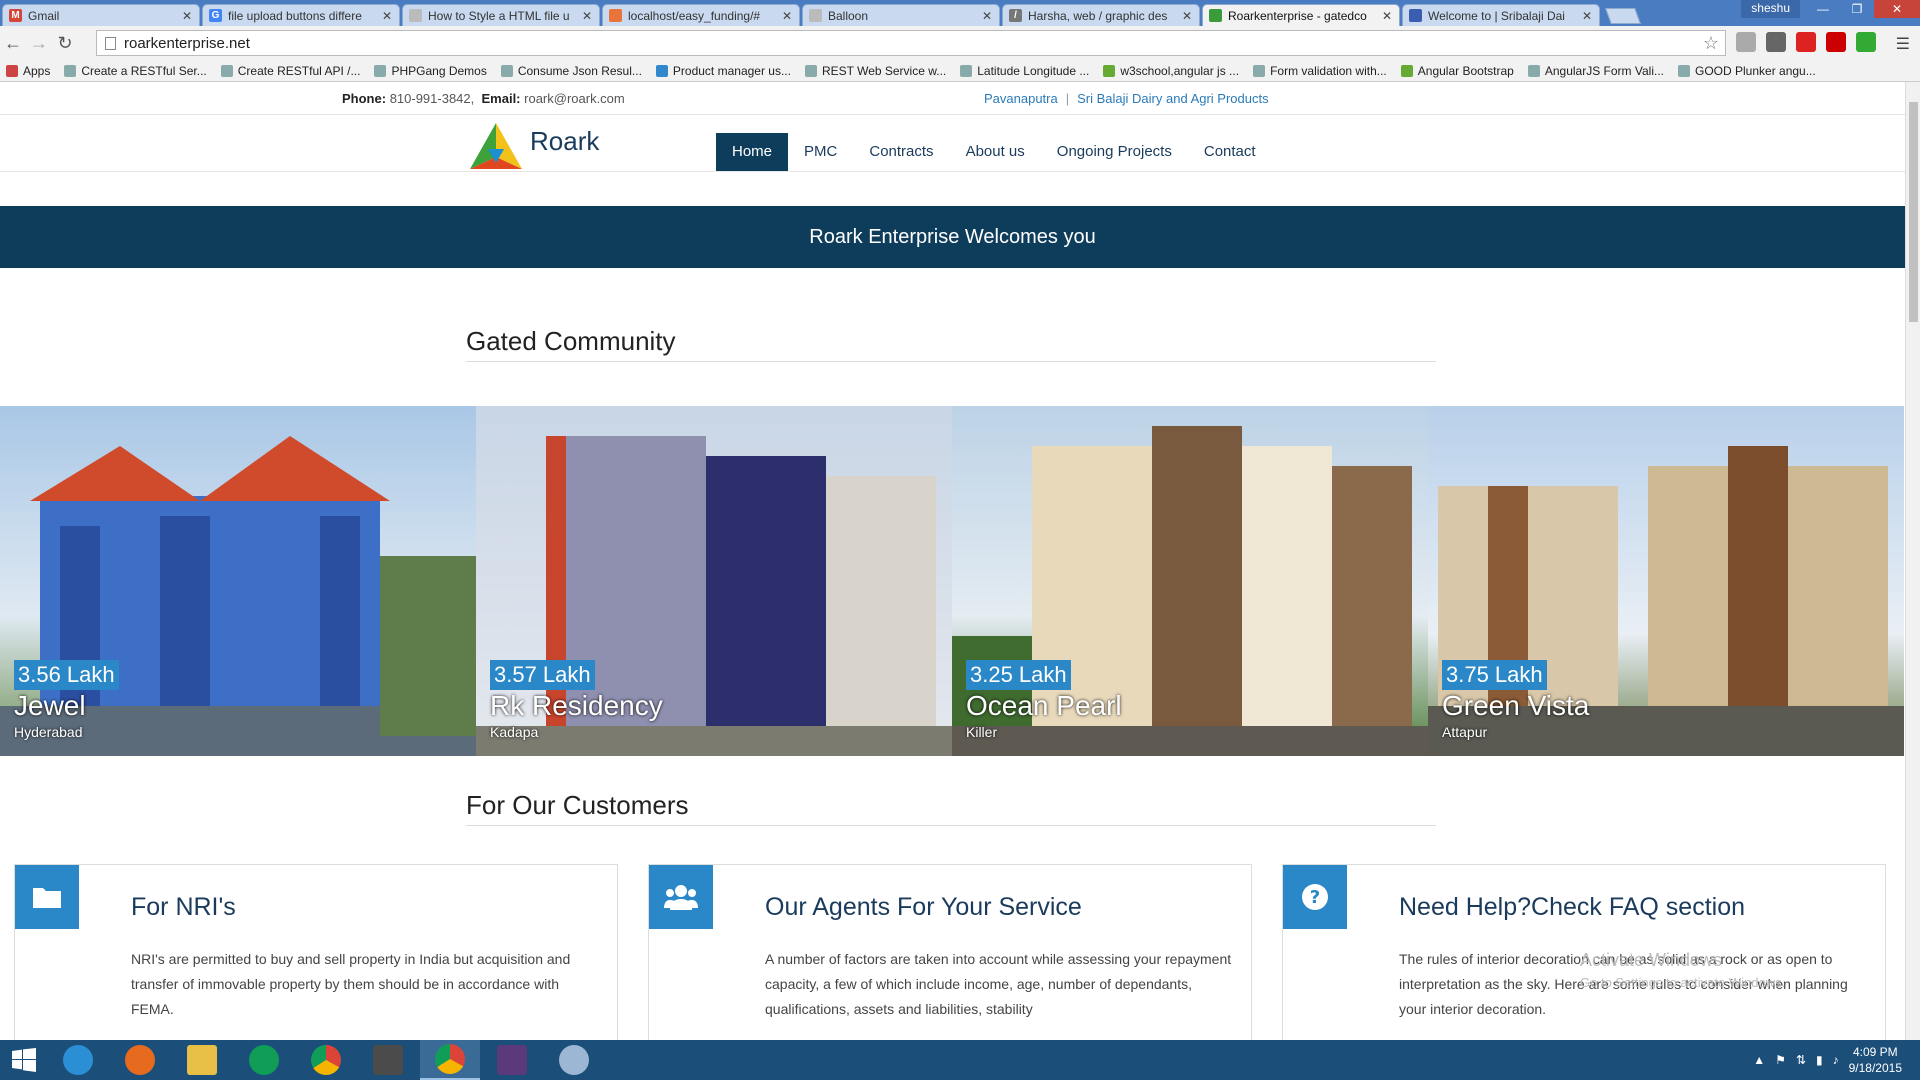 Image resolution: width=1920 pixels, height=1080 pixels. What do you see at coordinates (1623, 16) in the screenshot?
I see `new-tab-button` at bounding box center [1623, 16].